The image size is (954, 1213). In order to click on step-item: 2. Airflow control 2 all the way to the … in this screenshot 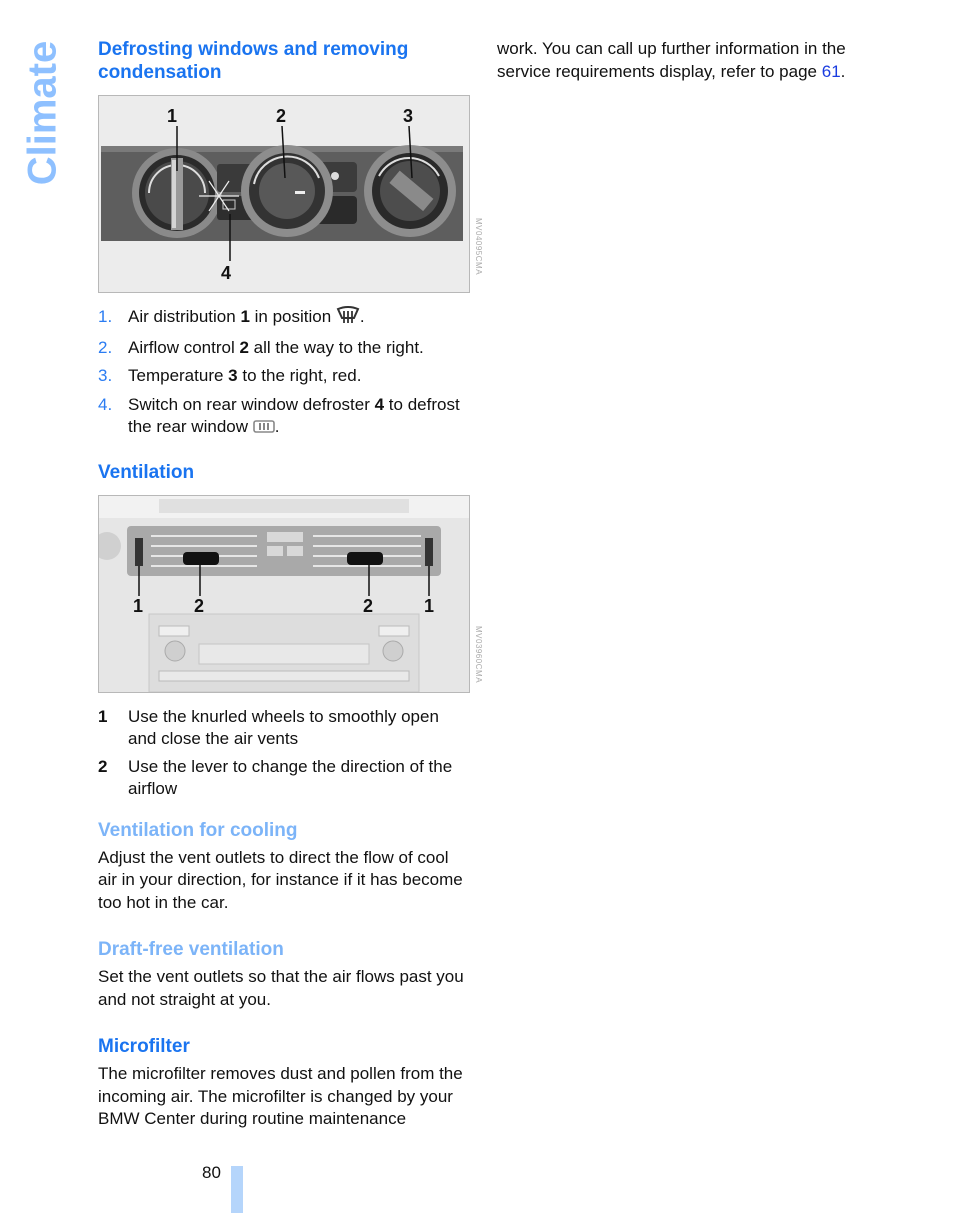, I will do `click(284, 348)`.